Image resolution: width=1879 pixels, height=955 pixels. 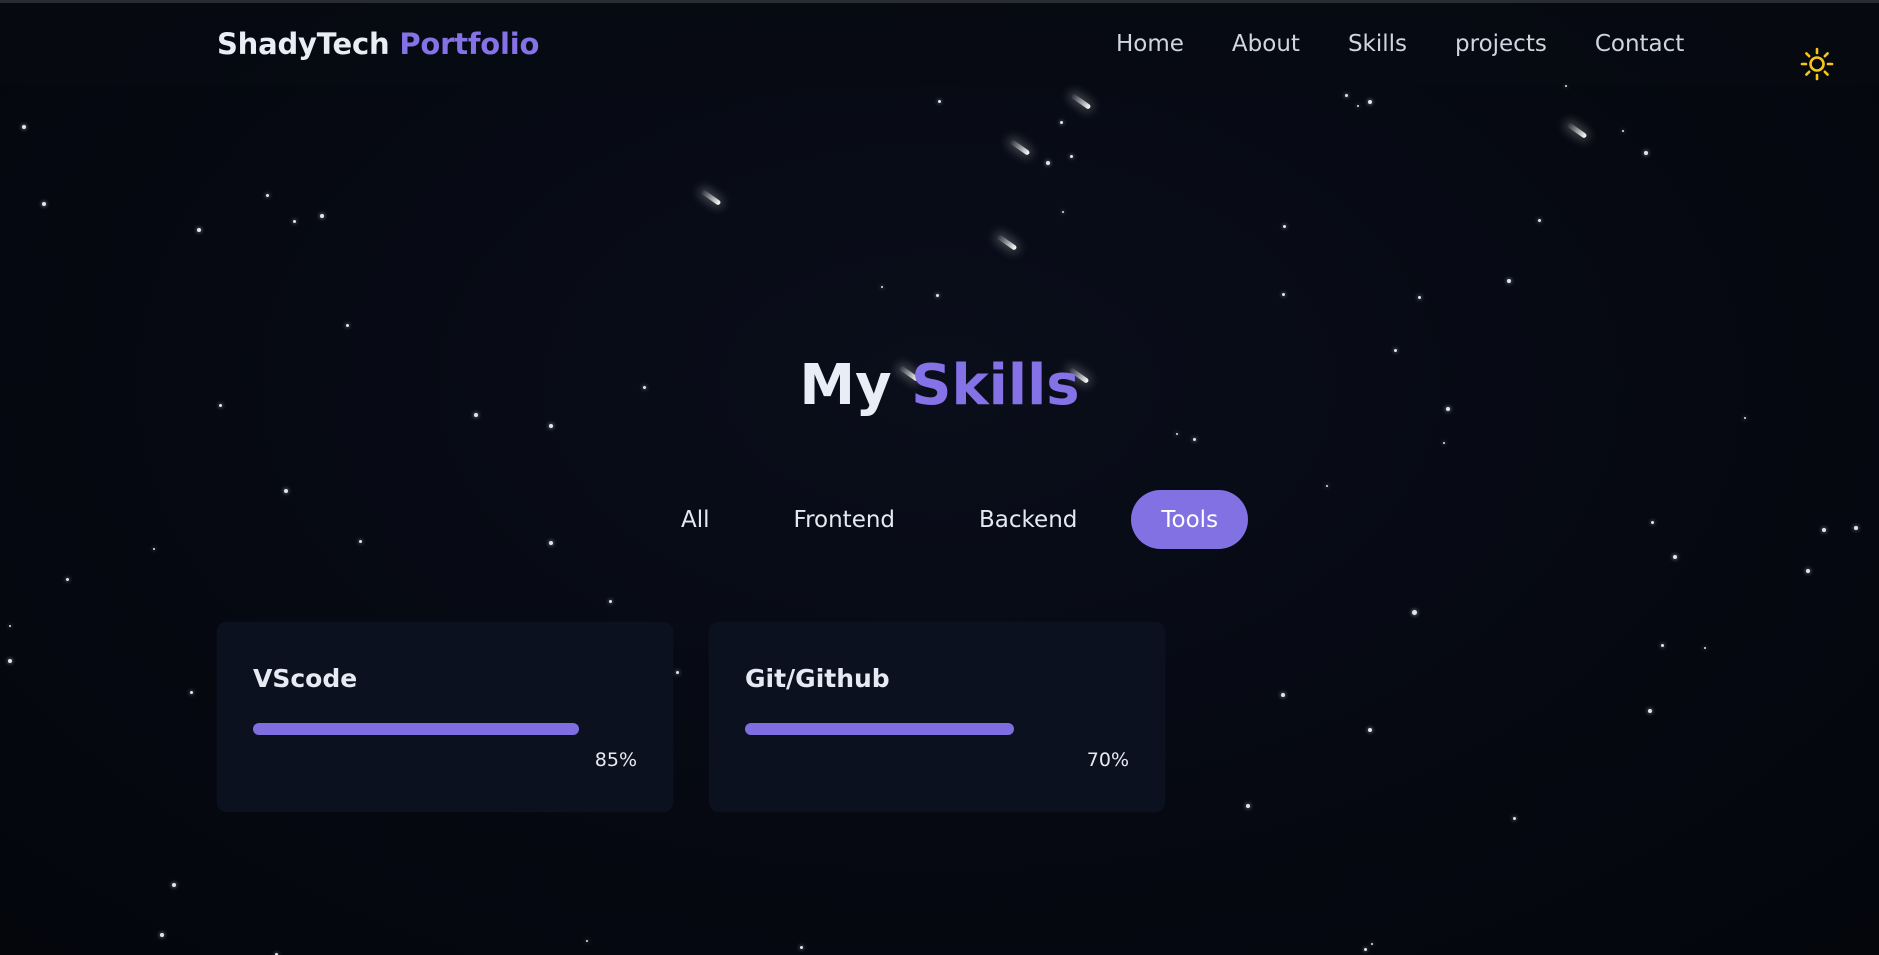 I want to click on brand-logo: ShadyTech Portfolio, so click(x=378, y=44).